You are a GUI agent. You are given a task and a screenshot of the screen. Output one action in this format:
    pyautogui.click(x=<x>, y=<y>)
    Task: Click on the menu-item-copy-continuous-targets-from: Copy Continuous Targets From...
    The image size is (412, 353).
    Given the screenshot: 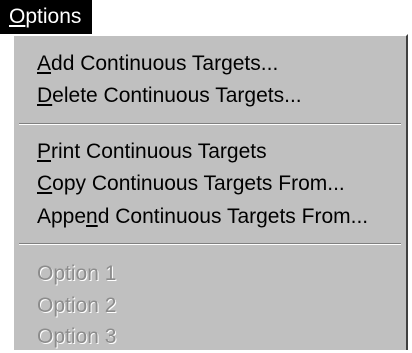 What is the action you would take?
    pyautogui.click(x=191, y=184)
    